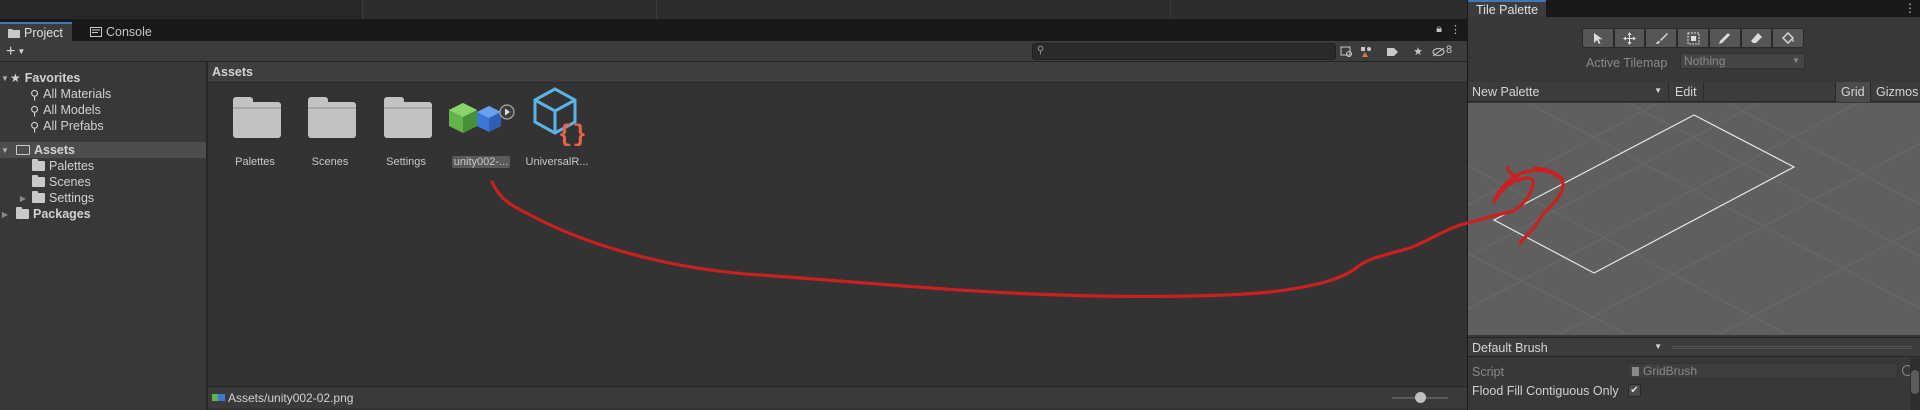 This screenshot has width=1920, height=410. What do you see at coordinates (1439, 29) in the screenshot?
I see `lock-icon: 🔒︎` at bounding box center [1439, 29].